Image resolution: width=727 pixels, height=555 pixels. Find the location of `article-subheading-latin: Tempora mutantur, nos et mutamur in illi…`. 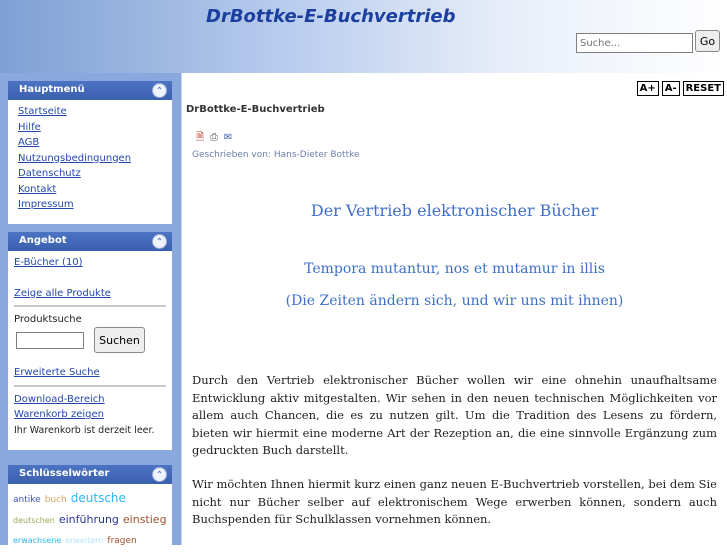

article-subheading-latin: Tempora mutantur, nos et mutamur in illi… is located at coordinates (454, 269).